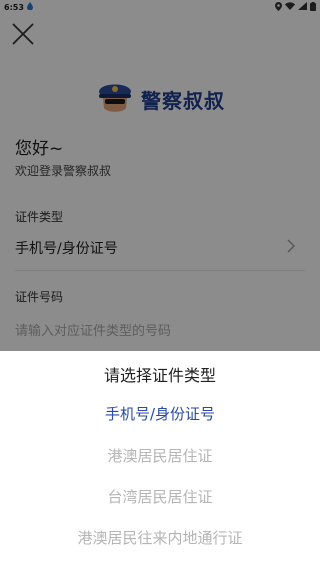 This screenshot has width=320, height=570. Describe the element at coordinates (160, 413) in the screenshot. I see `picker-option-phone-id: 手机号/身份证号` at that location.